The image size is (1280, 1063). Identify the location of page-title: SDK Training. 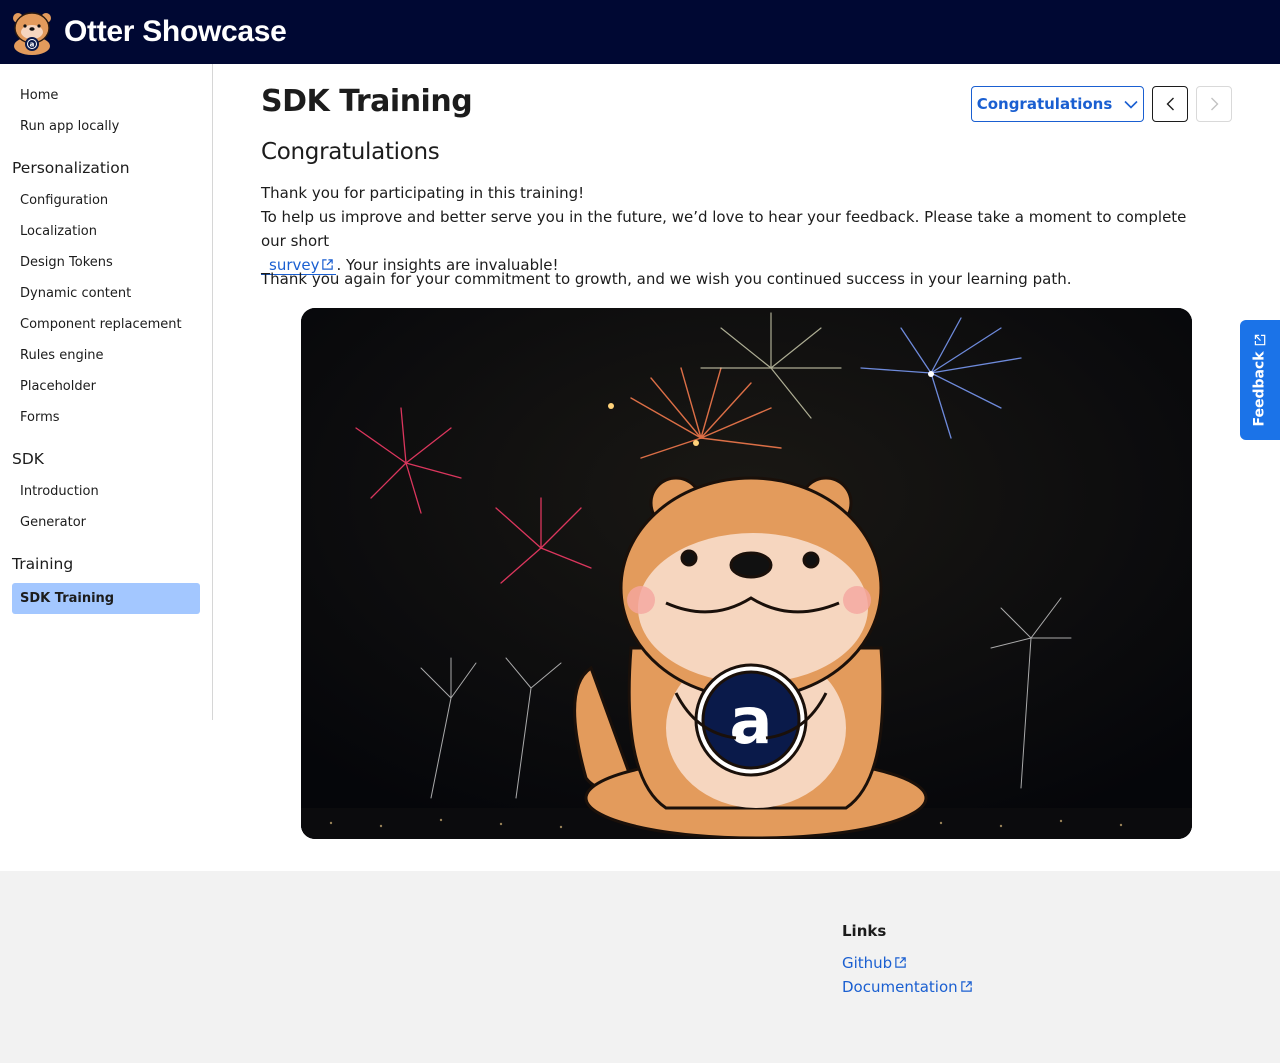
(367, 101).